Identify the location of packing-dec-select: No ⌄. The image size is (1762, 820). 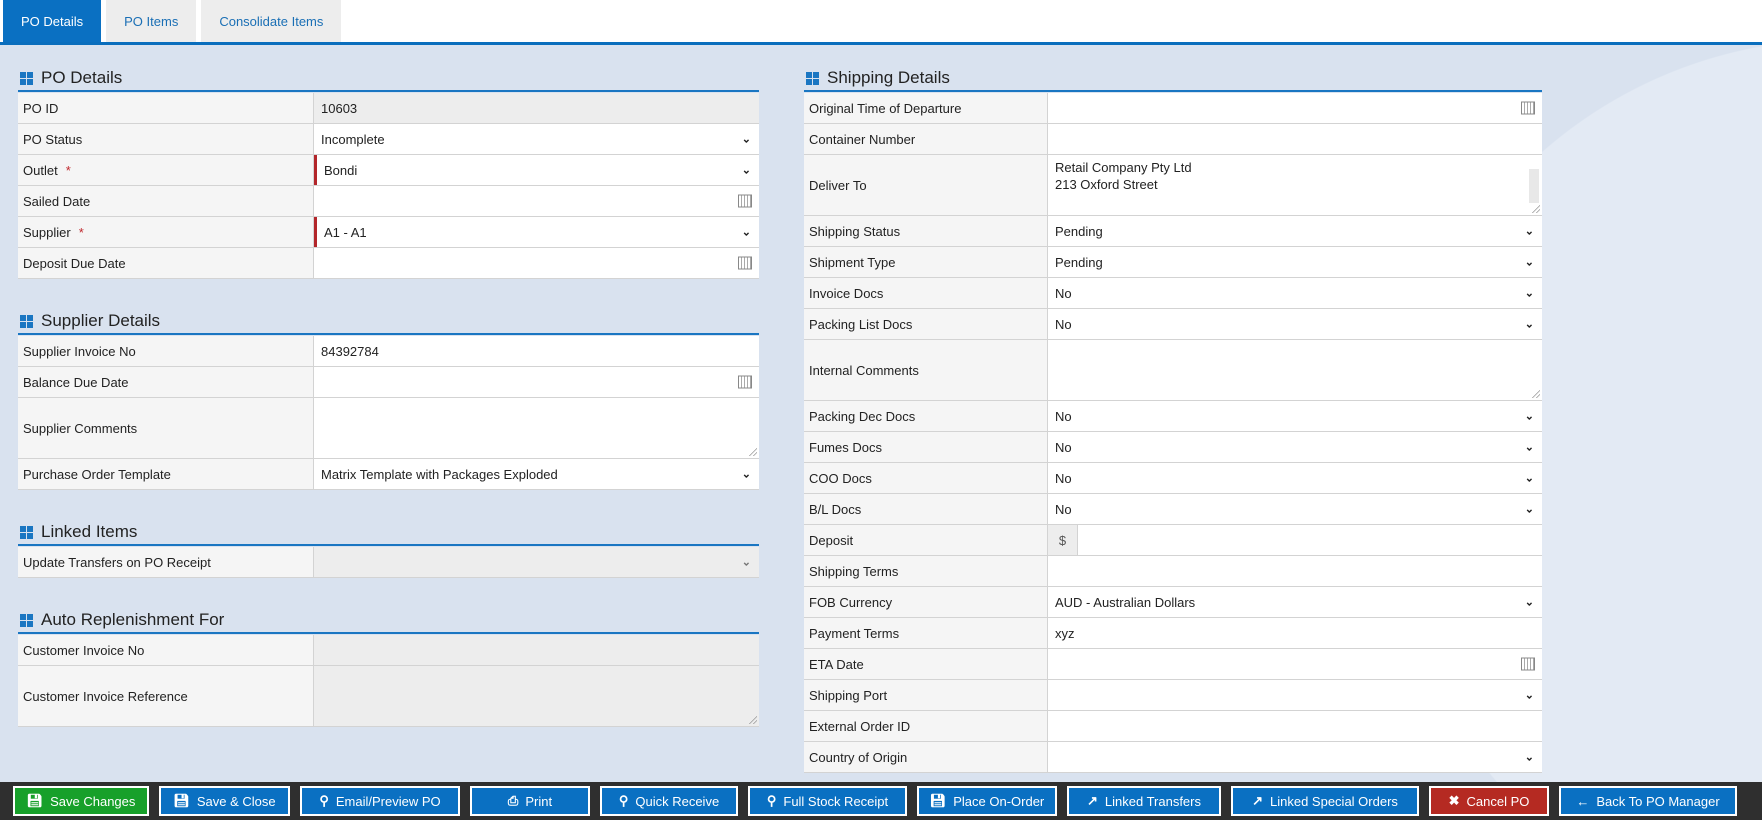
(1295, 416).